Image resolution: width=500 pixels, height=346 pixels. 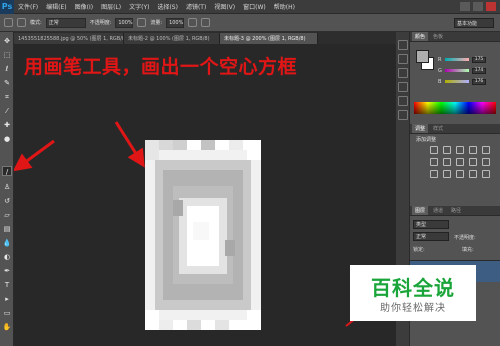 I want to click on marquee-tool-icon: ⬚, so click(x=7, y=55).